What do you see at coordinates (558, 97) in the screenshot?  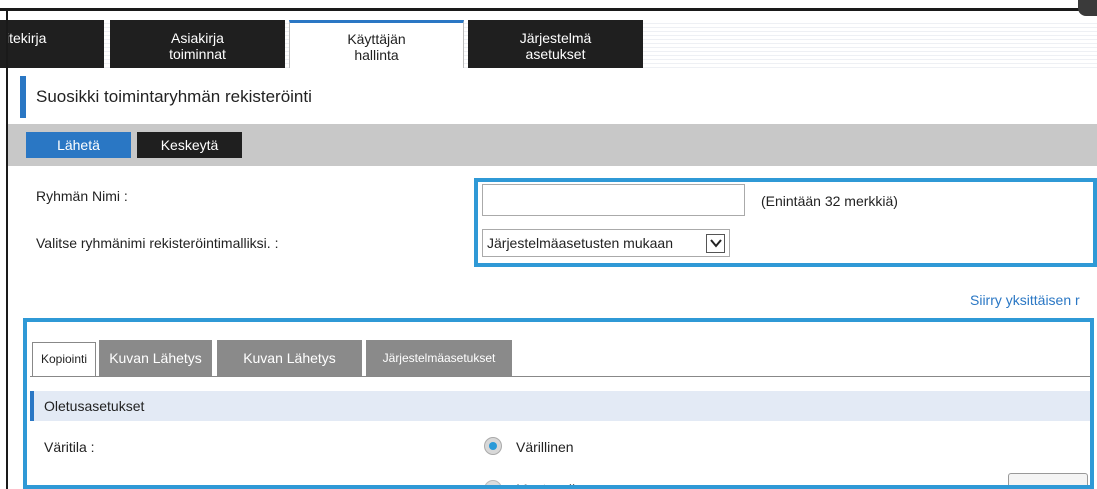 I see `page-title-bar: Suosikki toimintaryhmän rekisteröinti` at bounding box center [558, 97].